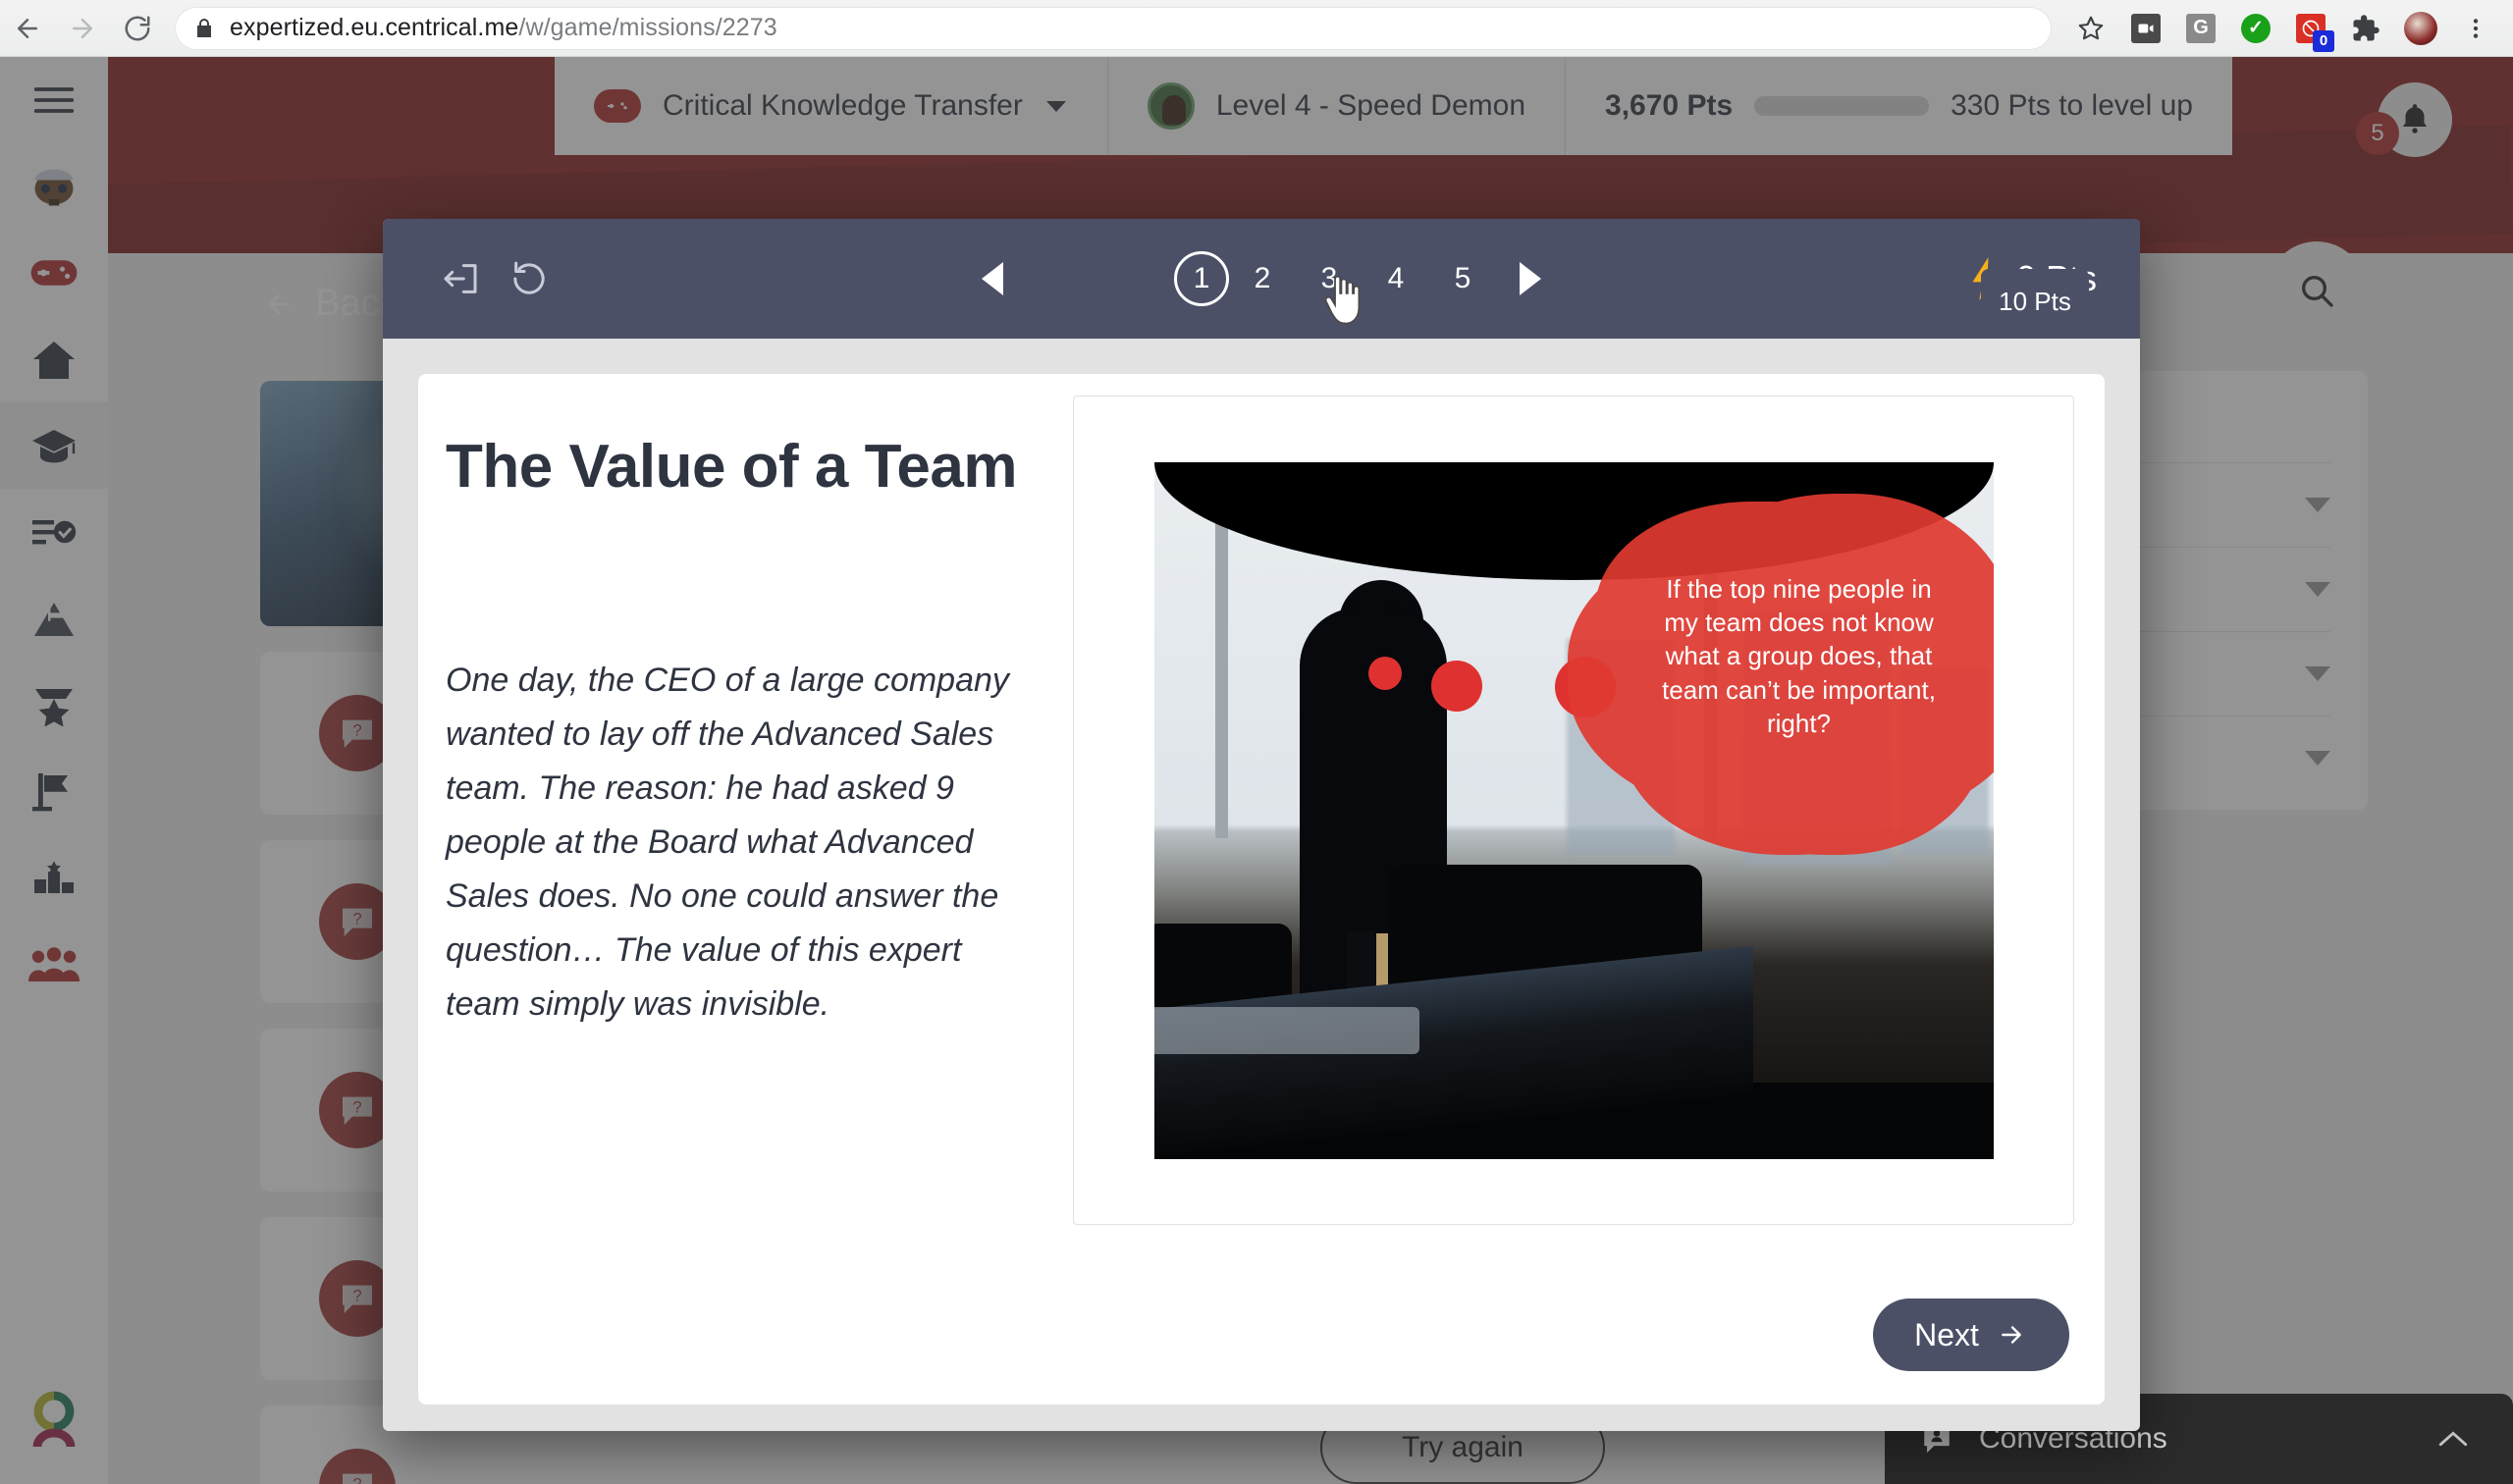 The image size is (2513, 1484). Describe the element at coordinates (731, 467) in the screenshot. I see `slide-title: The Value of a Team` at that location.